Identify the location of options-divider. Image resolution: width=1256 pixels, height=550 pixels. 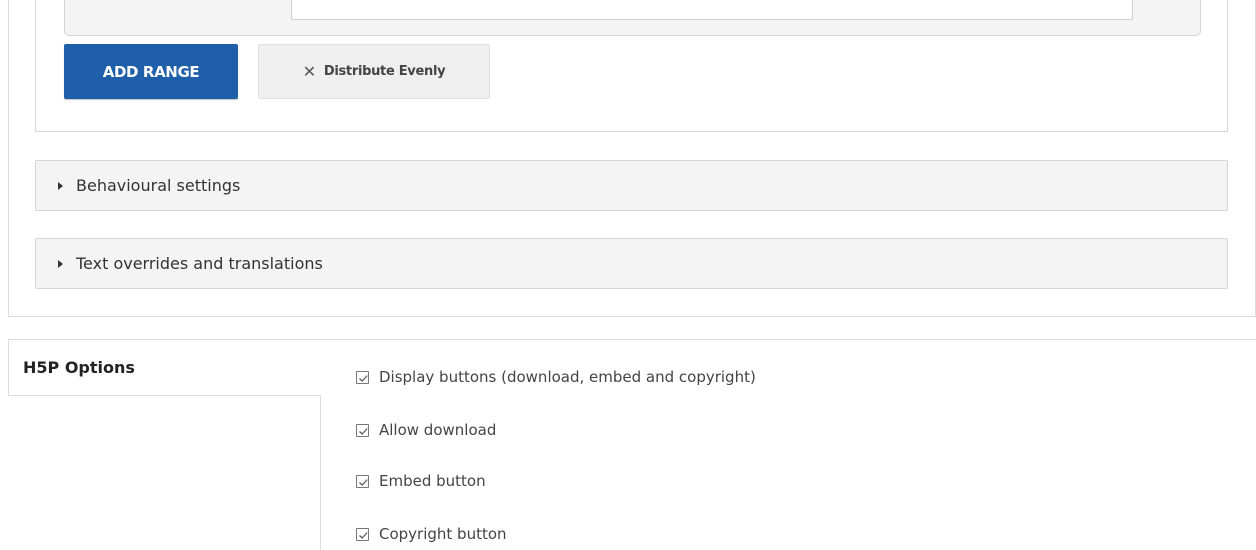
(788, 339).